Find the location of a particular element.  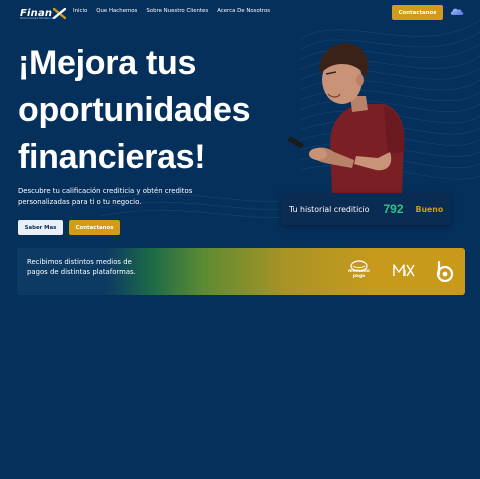

hero-title-line-1: ¡Mejora tus is located at coordinates (107, 63).